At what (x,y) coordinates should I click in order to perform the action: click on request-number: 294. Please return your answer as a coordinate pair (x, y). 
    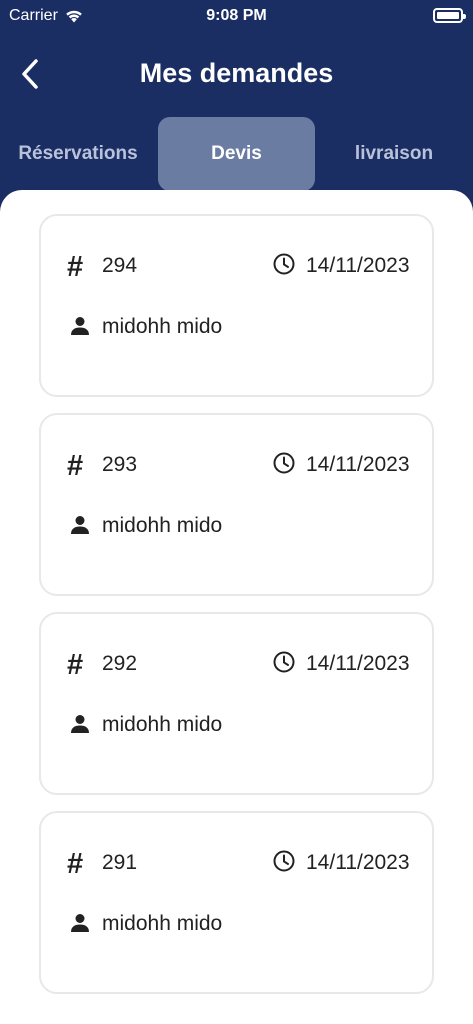
    Looking at the image, I should click on (120, 265).